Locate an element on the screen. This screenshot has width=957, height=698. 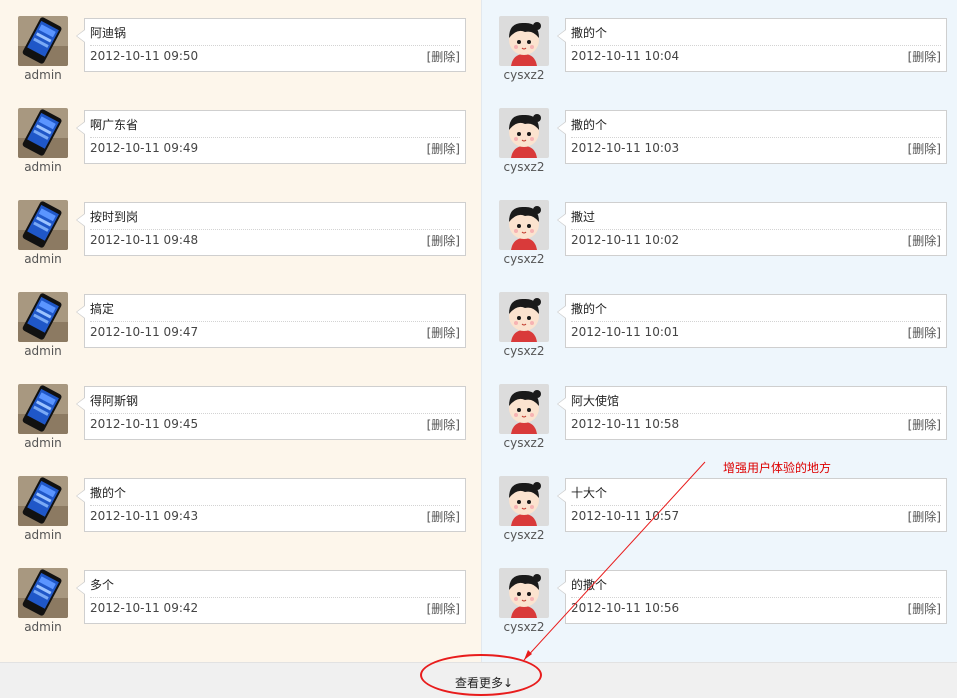
message-bubble: 撒的个 2012-10-11 10:03 [删除] is located at coordinates (752, 137).